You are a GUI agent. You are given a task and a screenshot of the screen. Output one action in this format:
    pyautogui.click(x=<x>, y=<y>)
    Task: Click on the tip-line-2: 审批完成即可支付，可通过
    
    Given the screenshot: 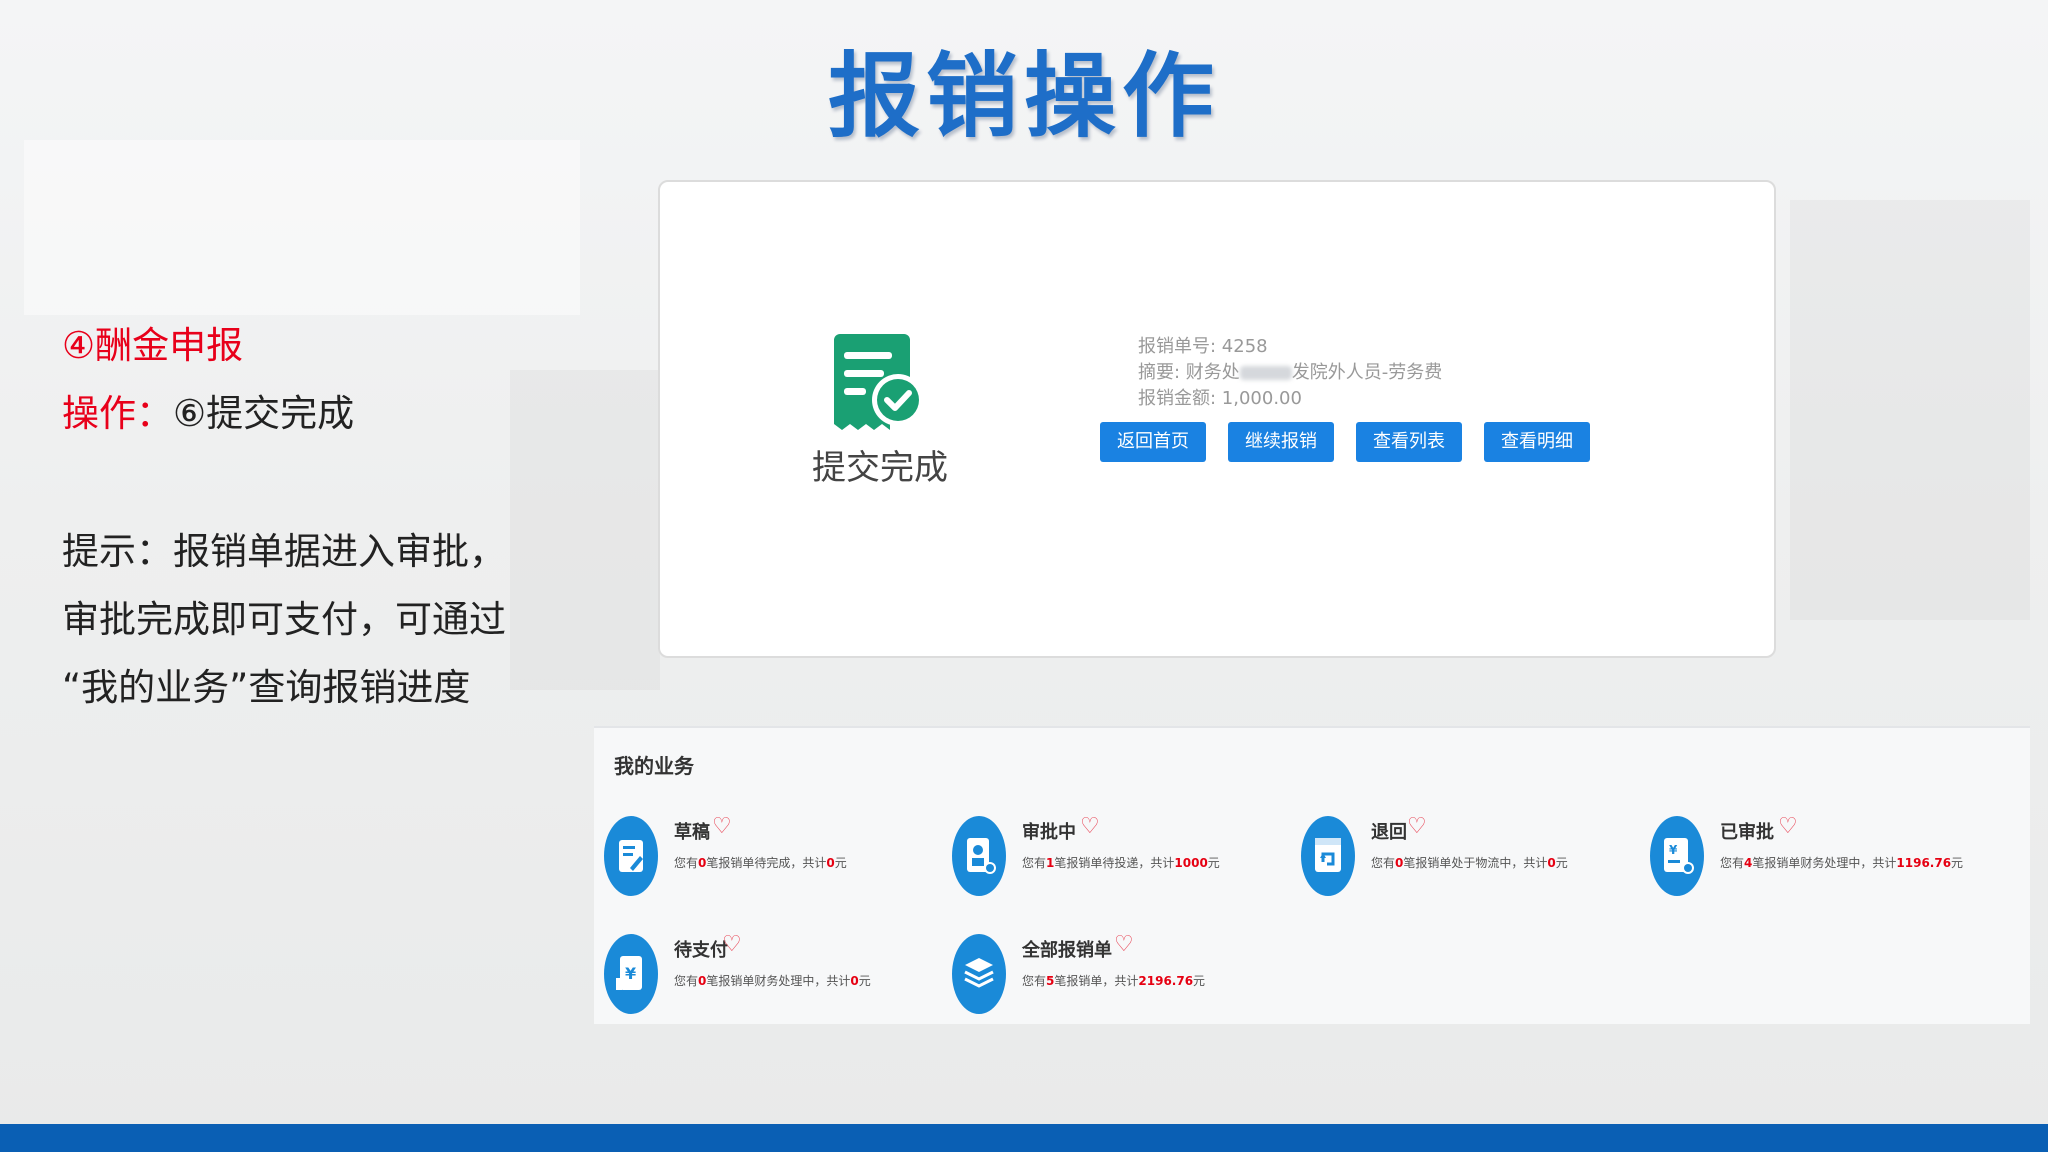 What is the action you would take?
    pyautogui.click(x=284, y=619)
    